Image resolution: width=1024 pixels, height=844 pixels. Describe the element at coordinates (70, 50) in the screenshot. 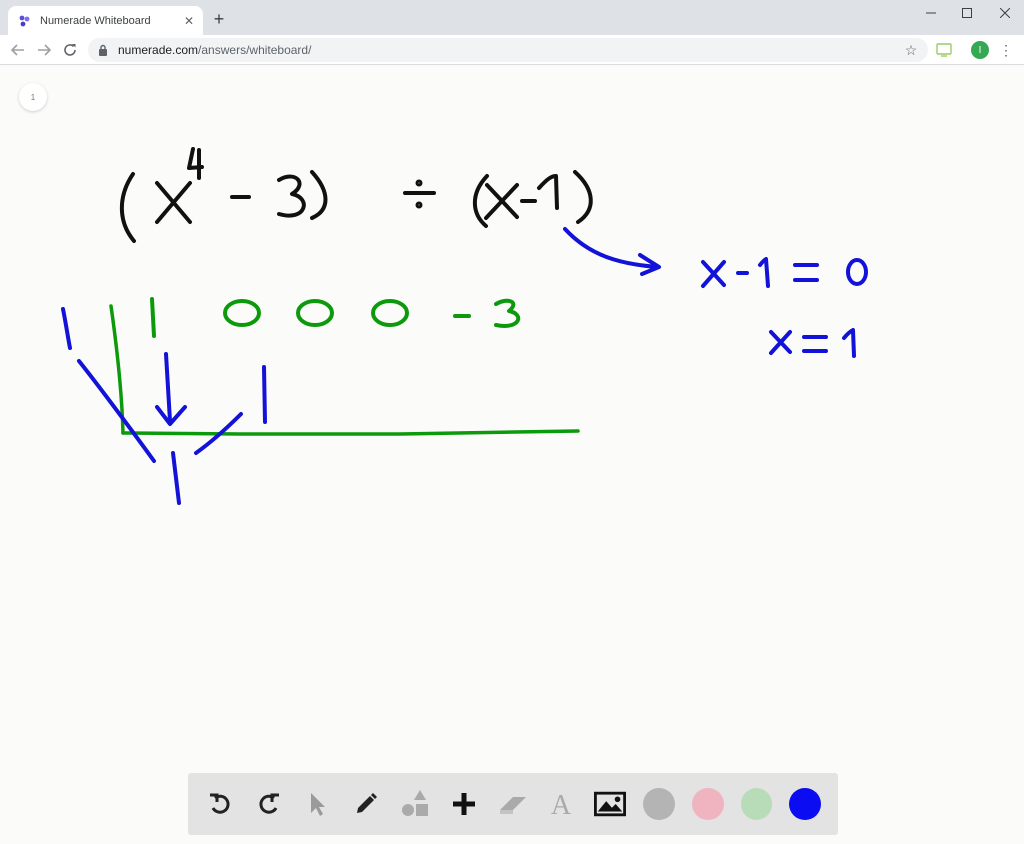

I see `reload-icon` at that location.